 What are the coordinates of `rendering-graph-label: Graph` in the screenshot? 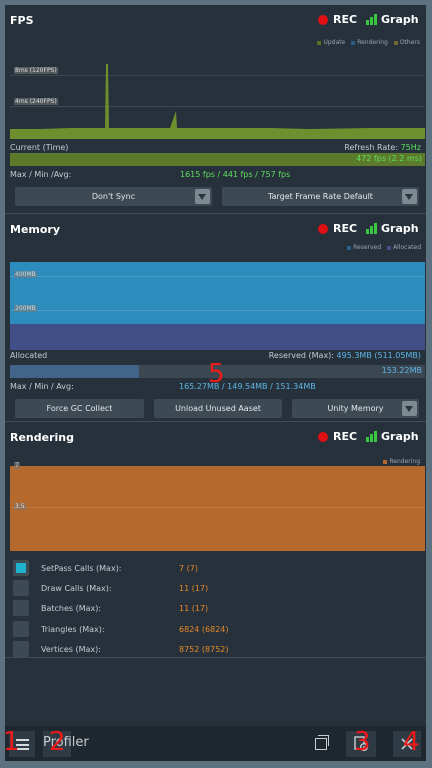 It's located at (400, 436).